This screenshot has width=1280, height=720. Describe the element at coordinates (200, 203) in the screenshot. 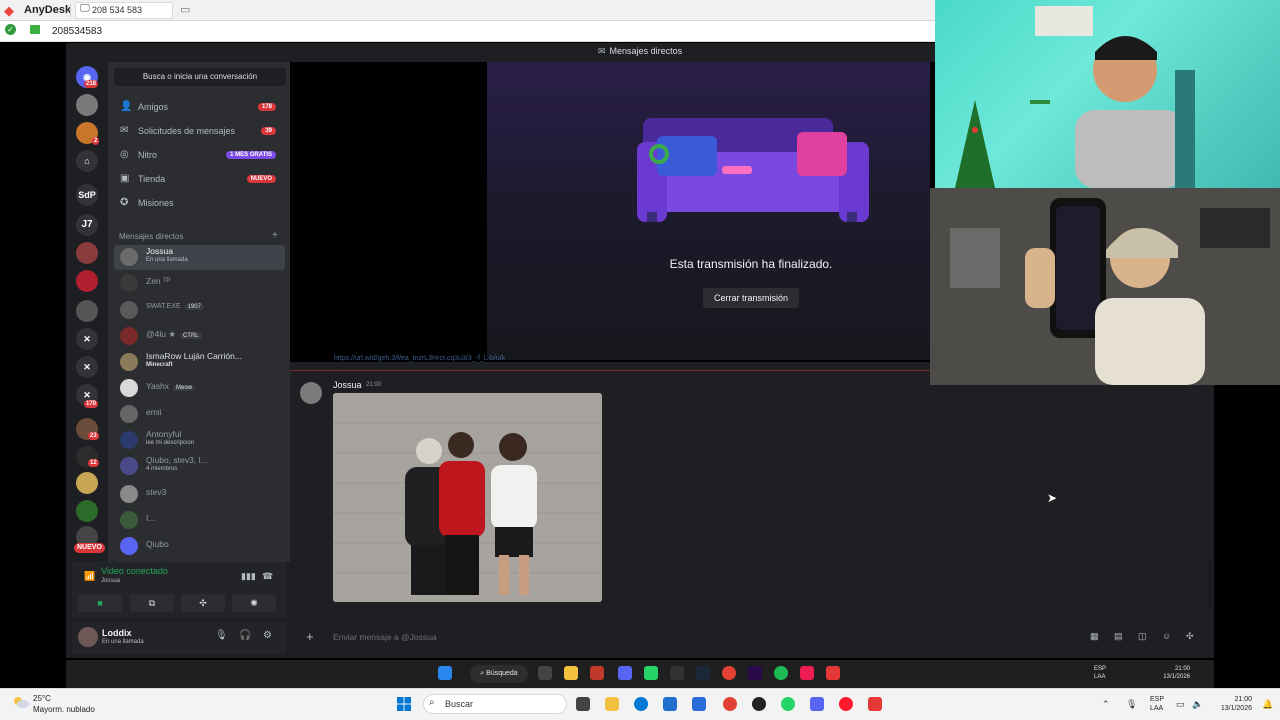

I see `nav-quests: ✪ Misiones` at that location.